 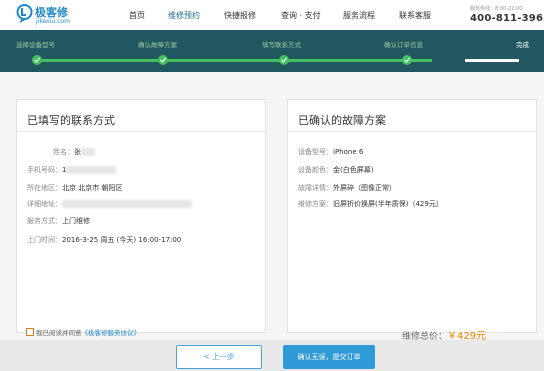 What do you see at coordinates (315, 152) in the screenshot?
I see `row-label: 设备型号：` at bounding box center [315, 152].